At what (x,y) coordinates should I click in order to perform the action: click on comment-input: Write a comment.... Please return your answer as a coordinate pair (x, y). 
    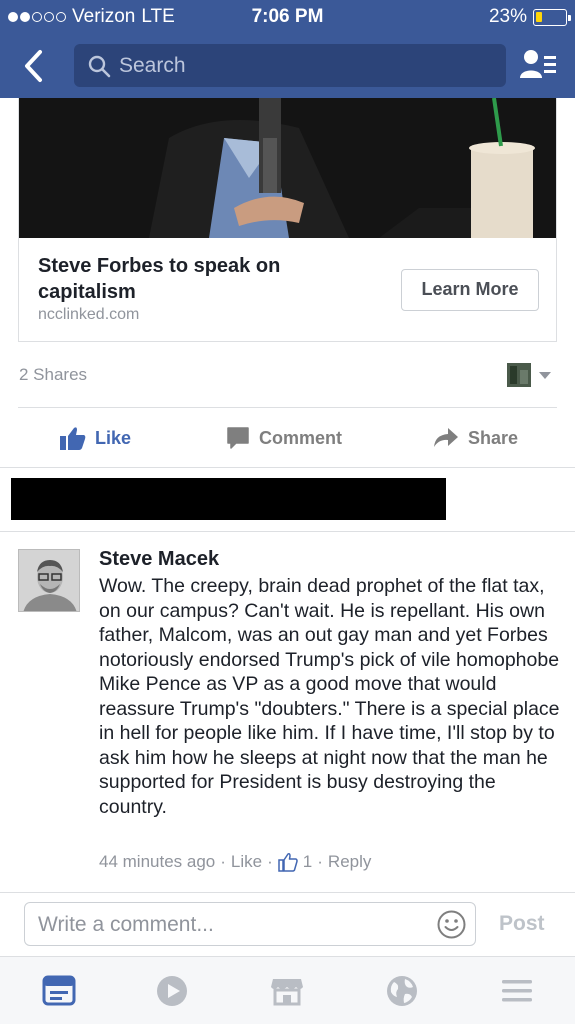
    Looking at the image, I should click on (250, 924).